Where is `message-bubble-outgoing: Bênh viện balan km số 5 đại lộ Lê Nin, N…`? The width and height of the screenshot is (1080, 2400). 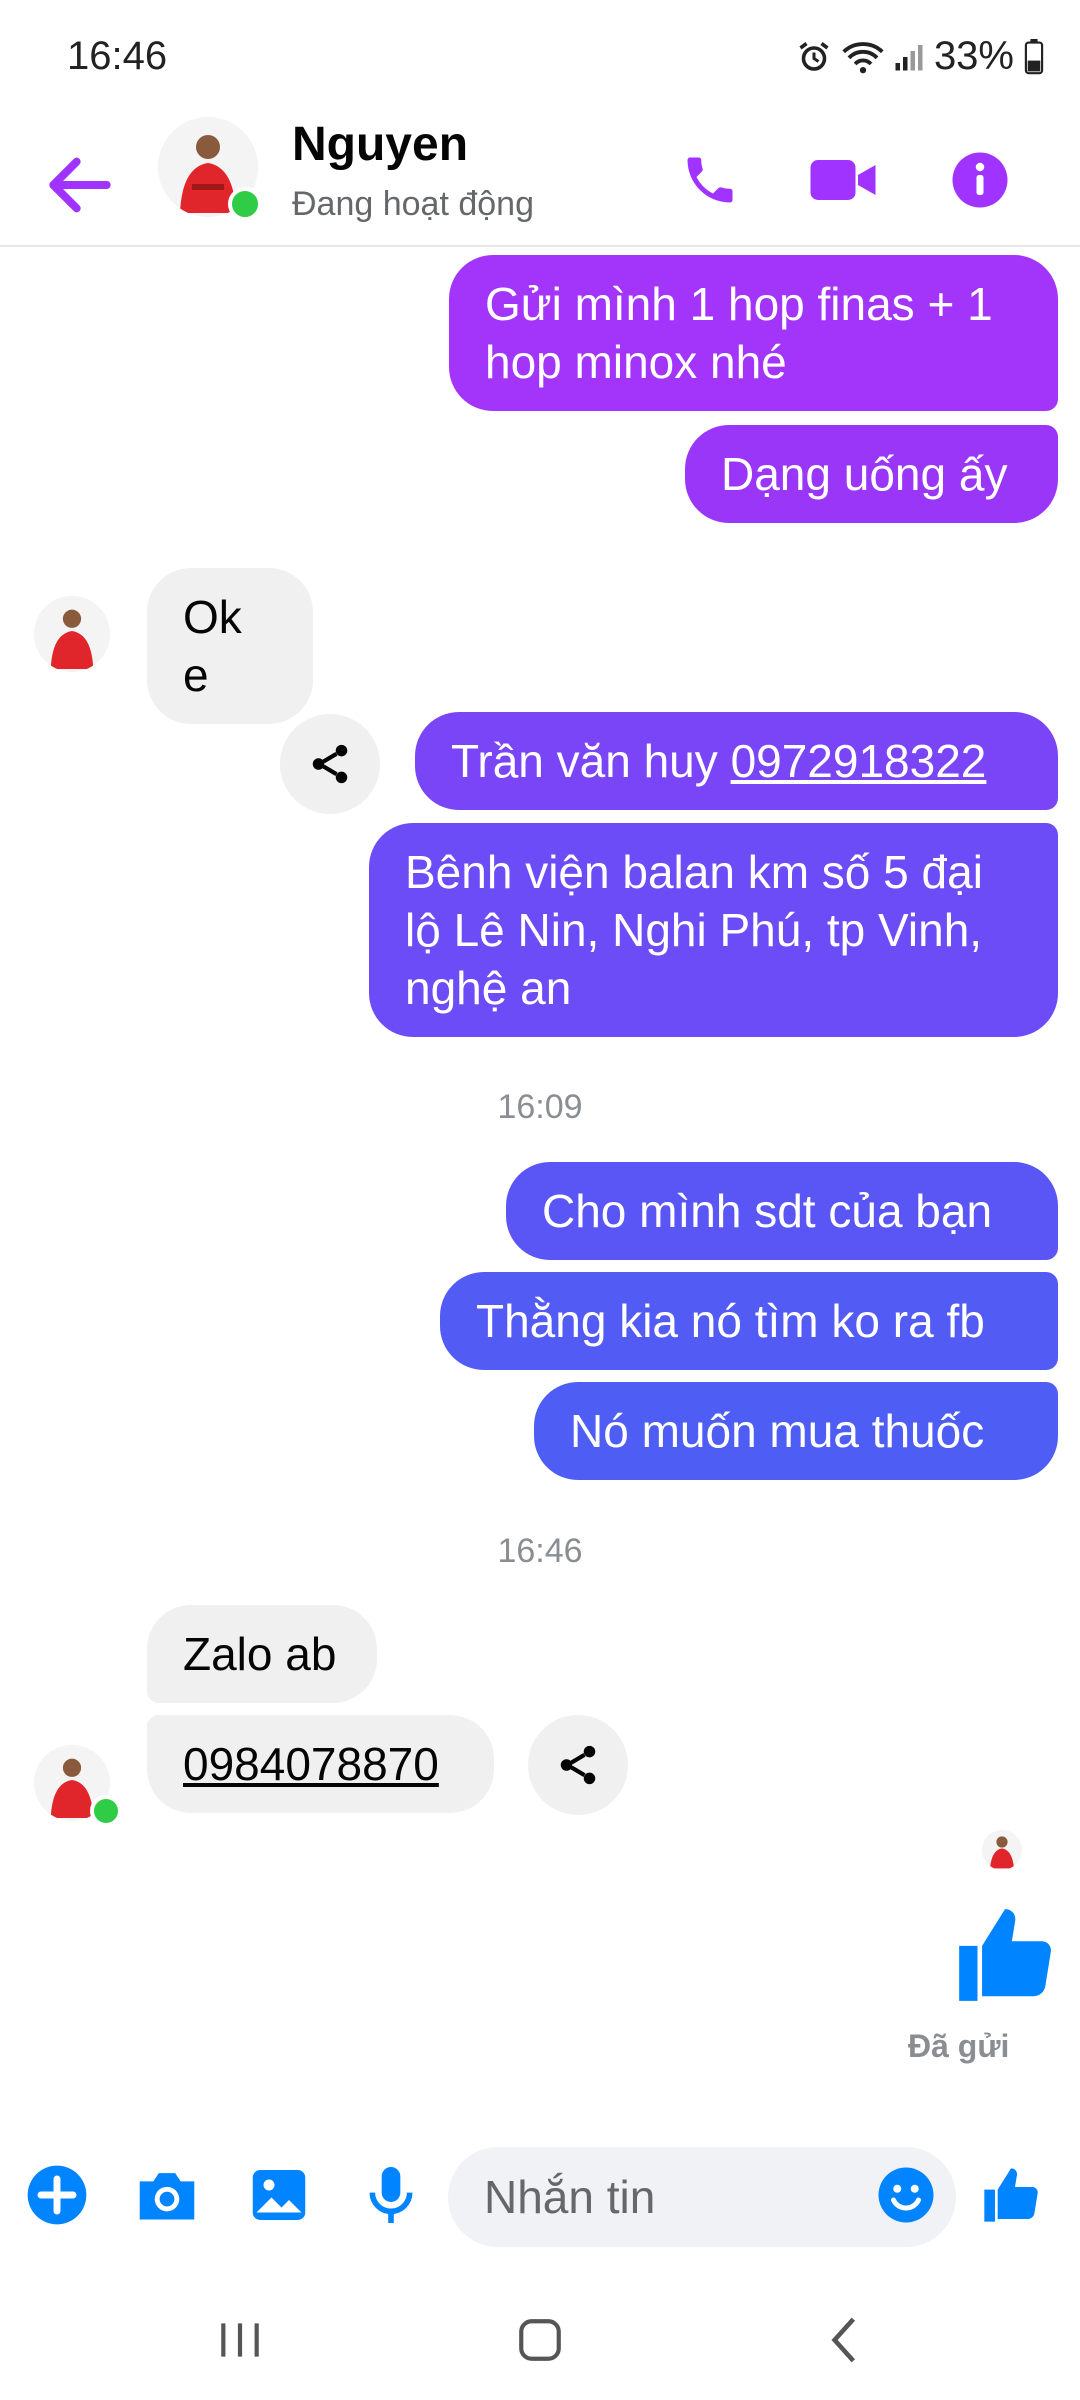
message-bubble-outgoing: Bênh viện balan km số 5 đại lộ Lê Nin, N… is located at coordinates (713, 930).